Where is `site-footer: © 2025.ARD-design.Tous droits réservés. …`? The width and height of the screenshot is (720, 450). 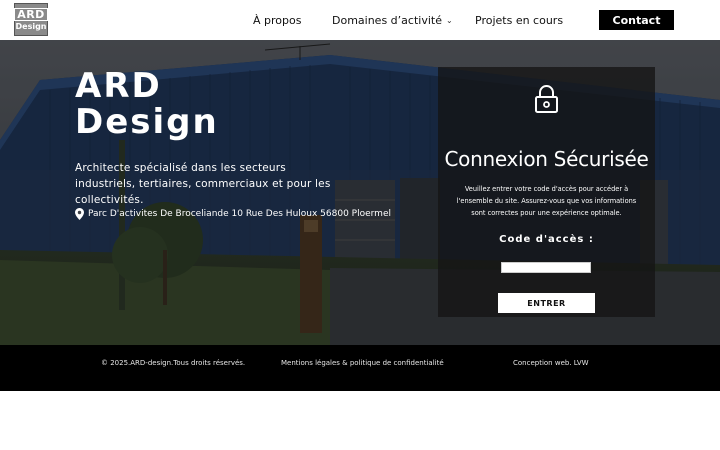
site-footer: © 2025.ARD-design.Tous droits réservés. … is located at coordinates (360, 368).